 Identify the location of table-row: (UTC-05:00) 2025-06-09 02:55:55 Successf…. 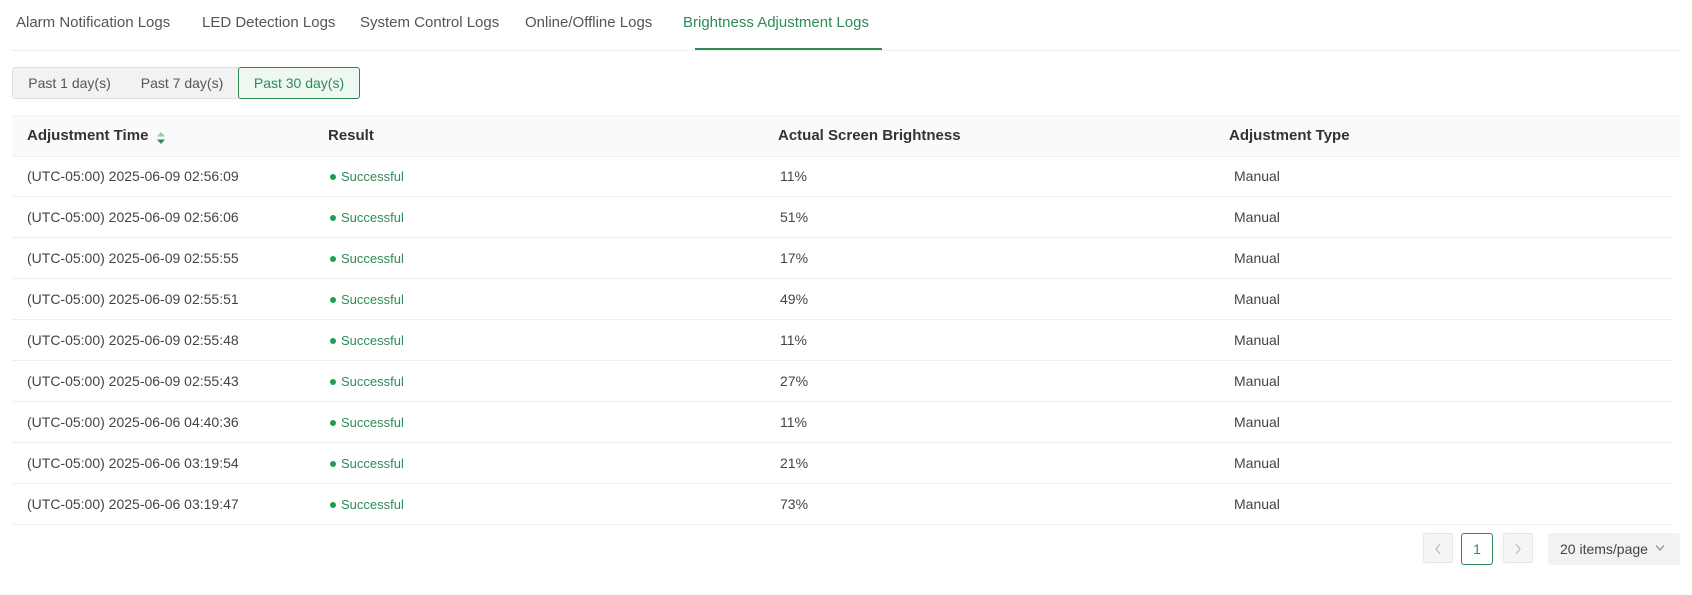
(842, 258).